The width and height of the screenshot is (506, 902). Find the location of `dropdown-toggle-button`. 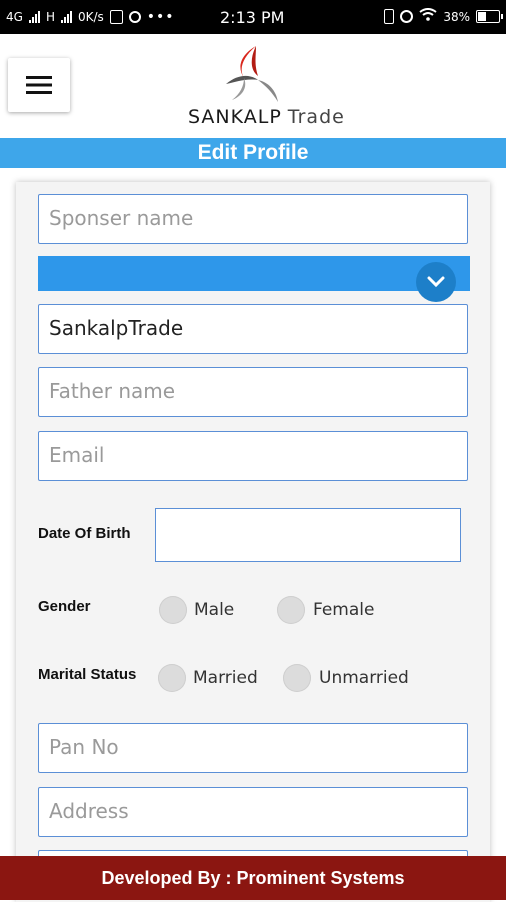

dropdown-toggle-button is located at coordinates (436, 282).